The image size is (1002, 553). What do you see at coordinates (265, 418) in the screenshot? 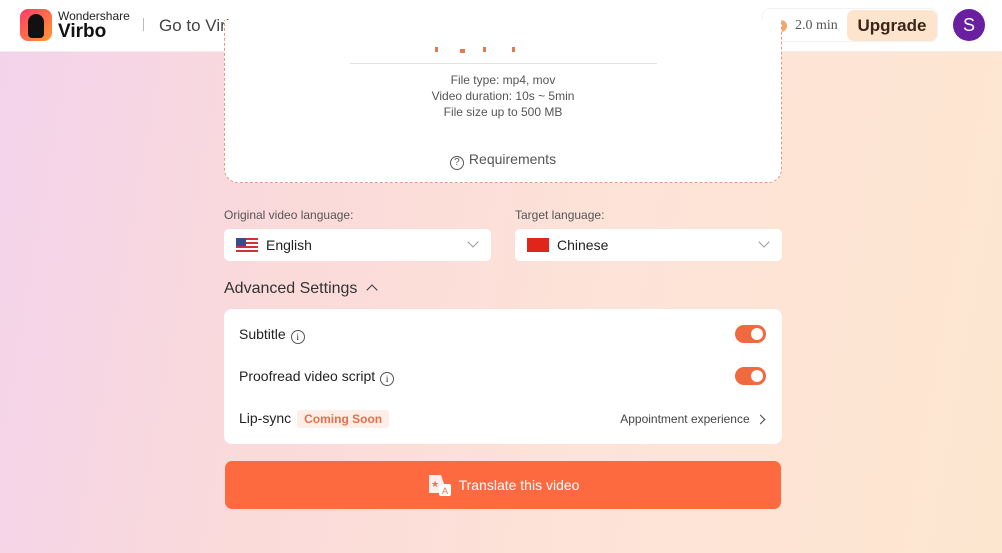
I see `lipsync-label: Lip-sync` at bounding box center [265, 418].